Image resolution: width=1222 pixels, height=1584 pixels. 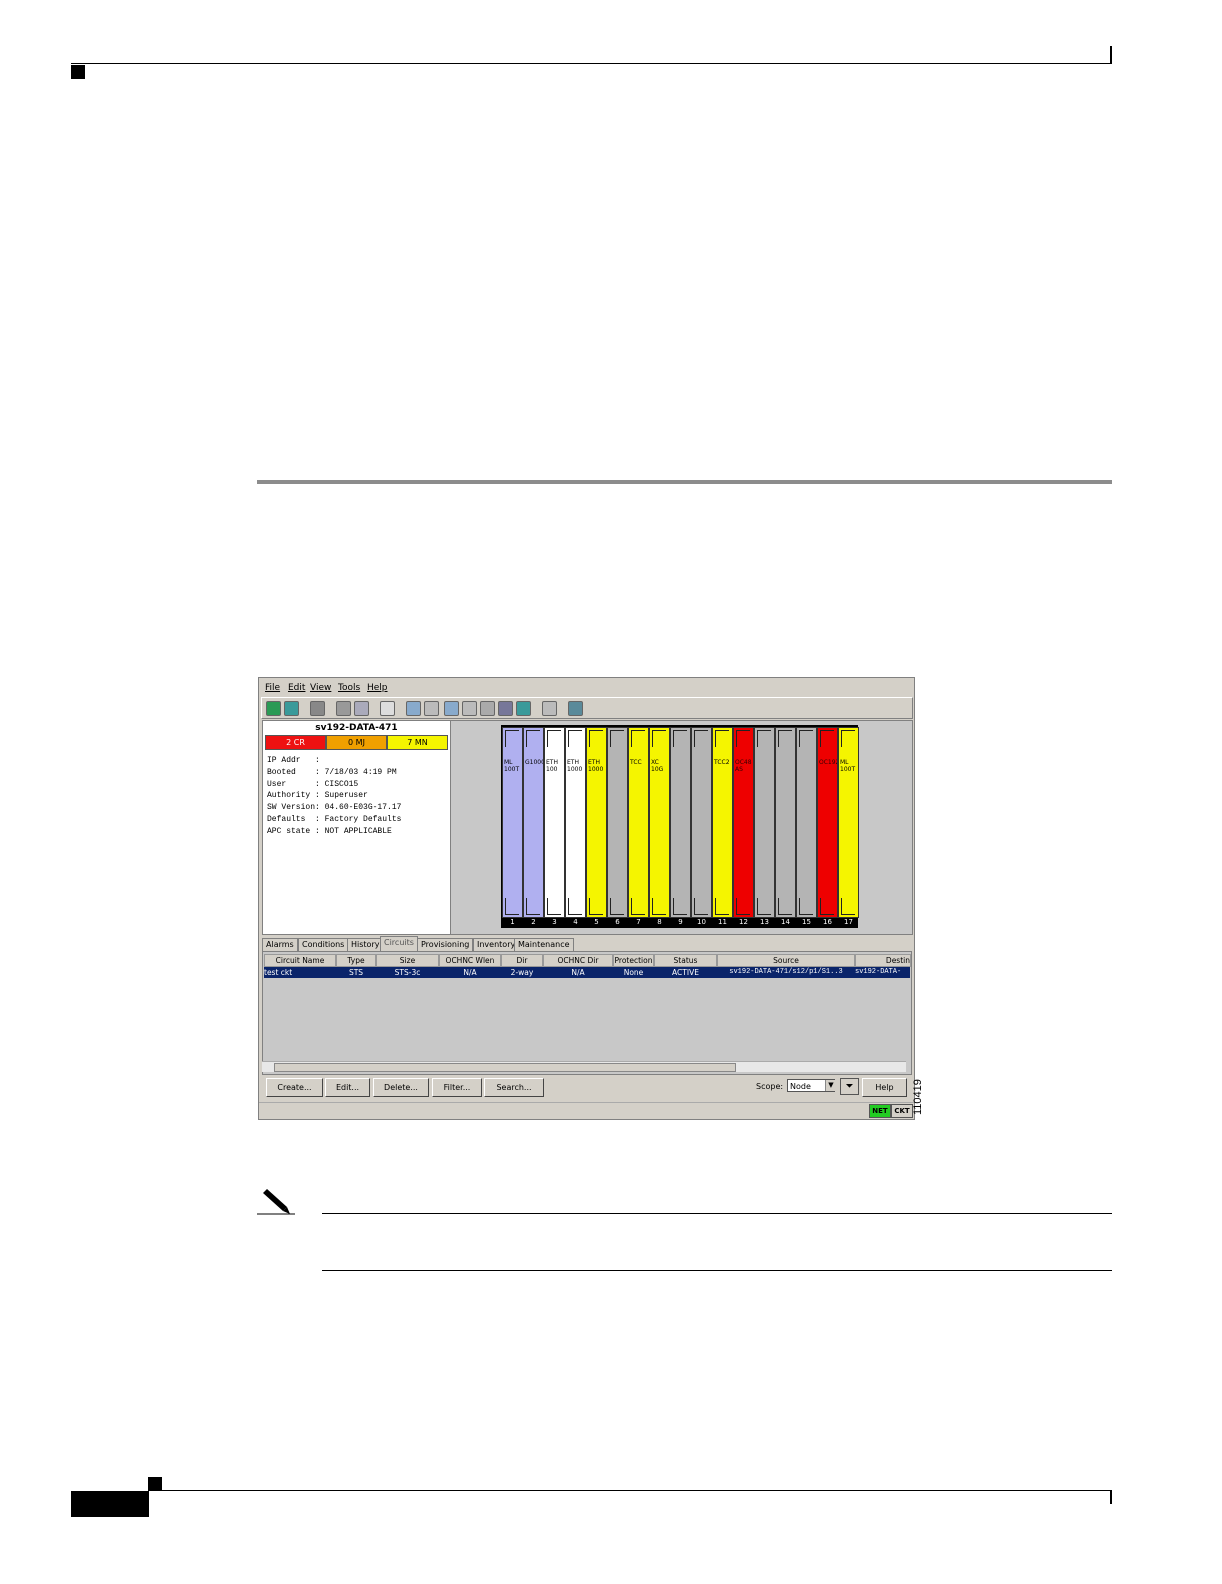 I want to click on major-alarm-count: 0 MJ, so click(x=356, y=742).